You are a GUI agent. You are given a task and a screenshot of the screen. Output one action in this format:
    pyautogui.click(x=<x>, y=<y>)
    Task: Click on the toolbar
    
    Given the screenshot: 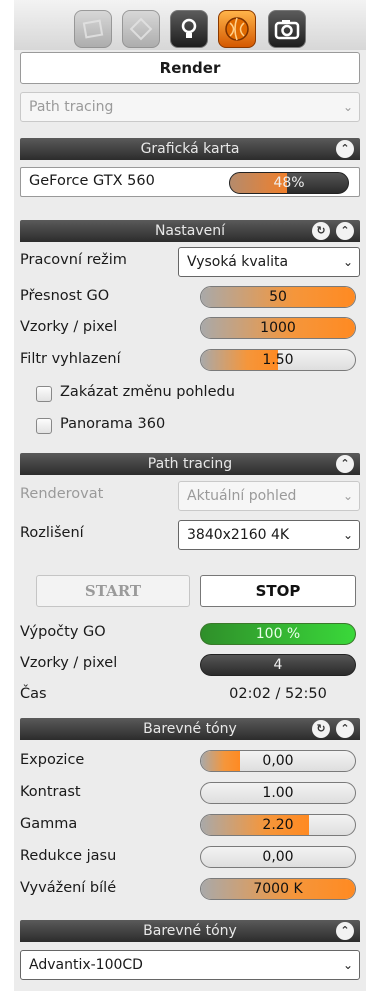 What is the action you would take?
    pyautogui.click(x=190, y=25)
    